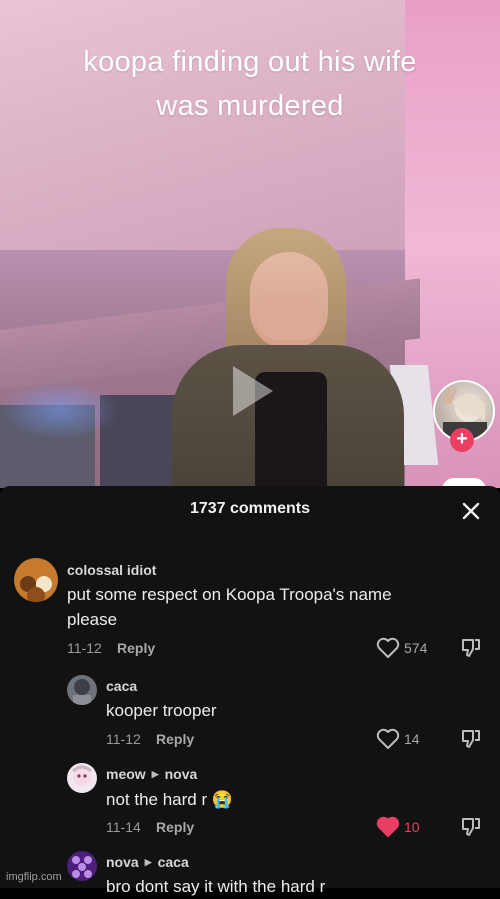  I want to click on video-person-hand, so click(290, 316).